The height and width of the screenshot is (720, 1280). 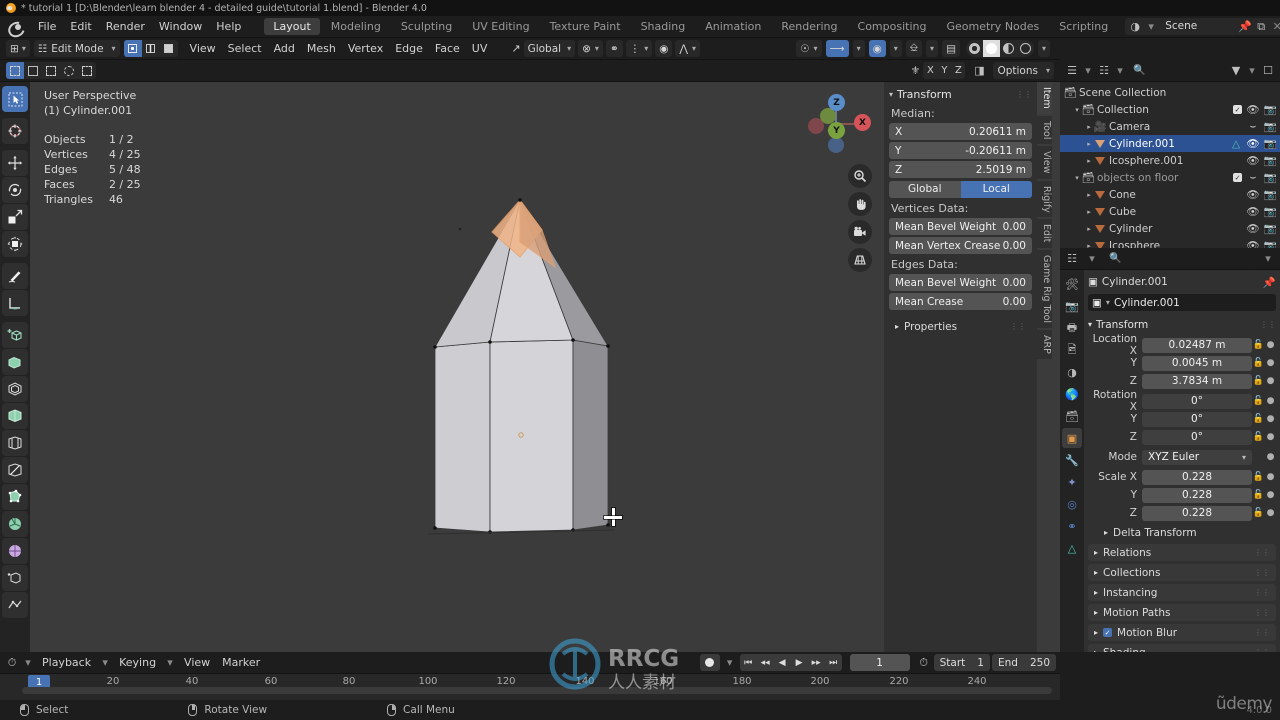 What do you see at coordinates (860, 232) in the screenshot?
I see `camera-view-icon` at bounding box center [860, 232].